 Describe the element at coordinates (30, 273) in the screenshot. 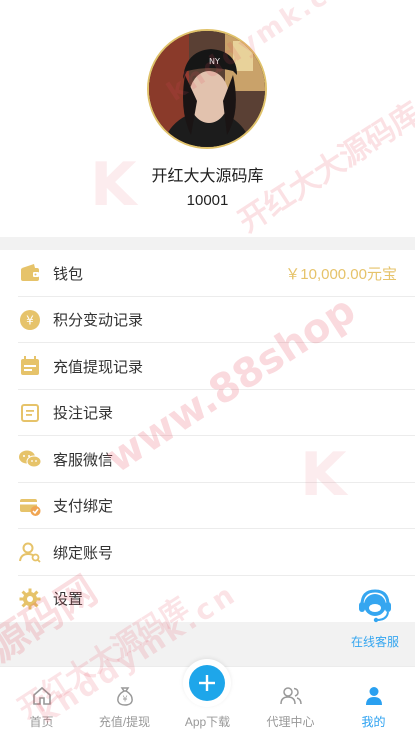

I see `wallet-icon` at that location.